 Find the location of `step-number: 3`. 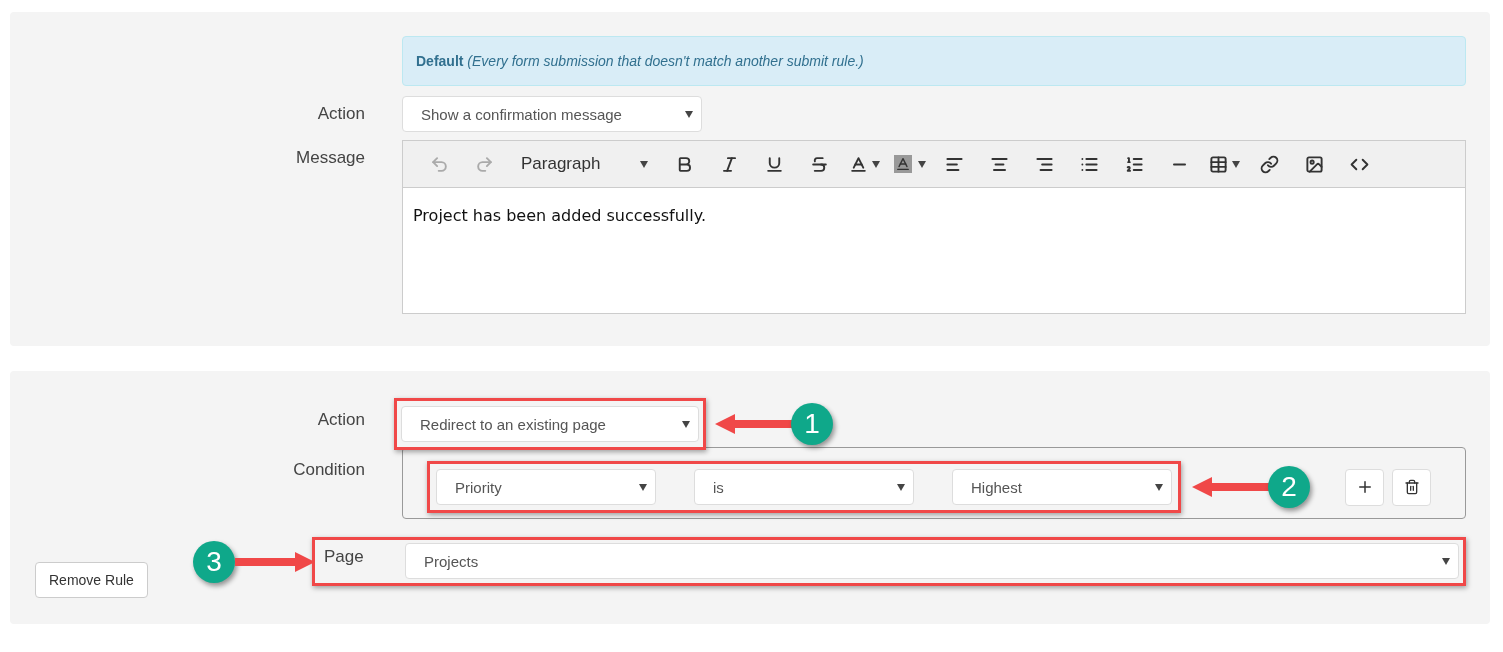

step-number: 3 is located at coordinates (214, 561).